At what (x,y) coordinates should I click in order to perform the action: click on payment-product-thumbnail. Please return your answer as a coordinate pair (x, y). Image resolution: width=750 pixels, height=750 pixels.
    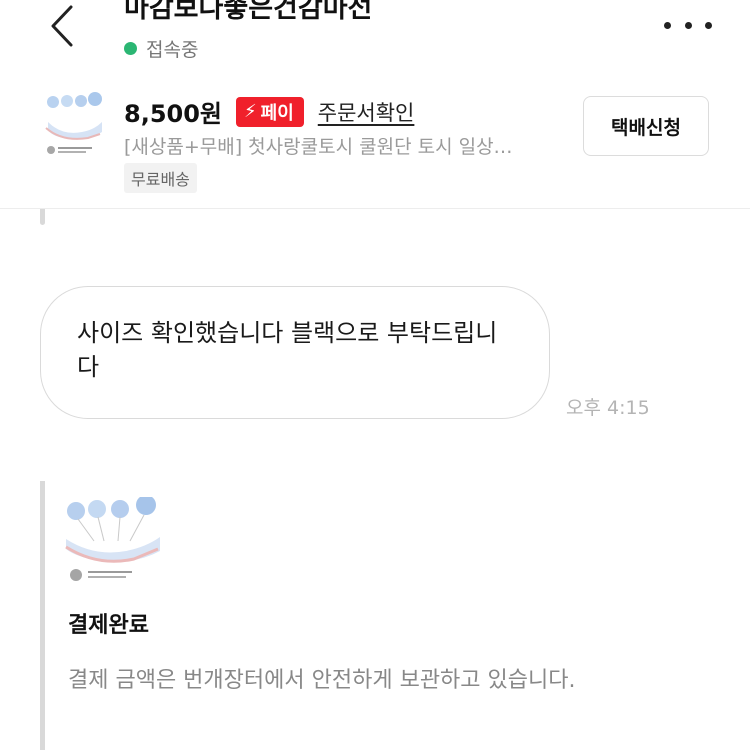
    Looking at the image, I should click on (113, 541).